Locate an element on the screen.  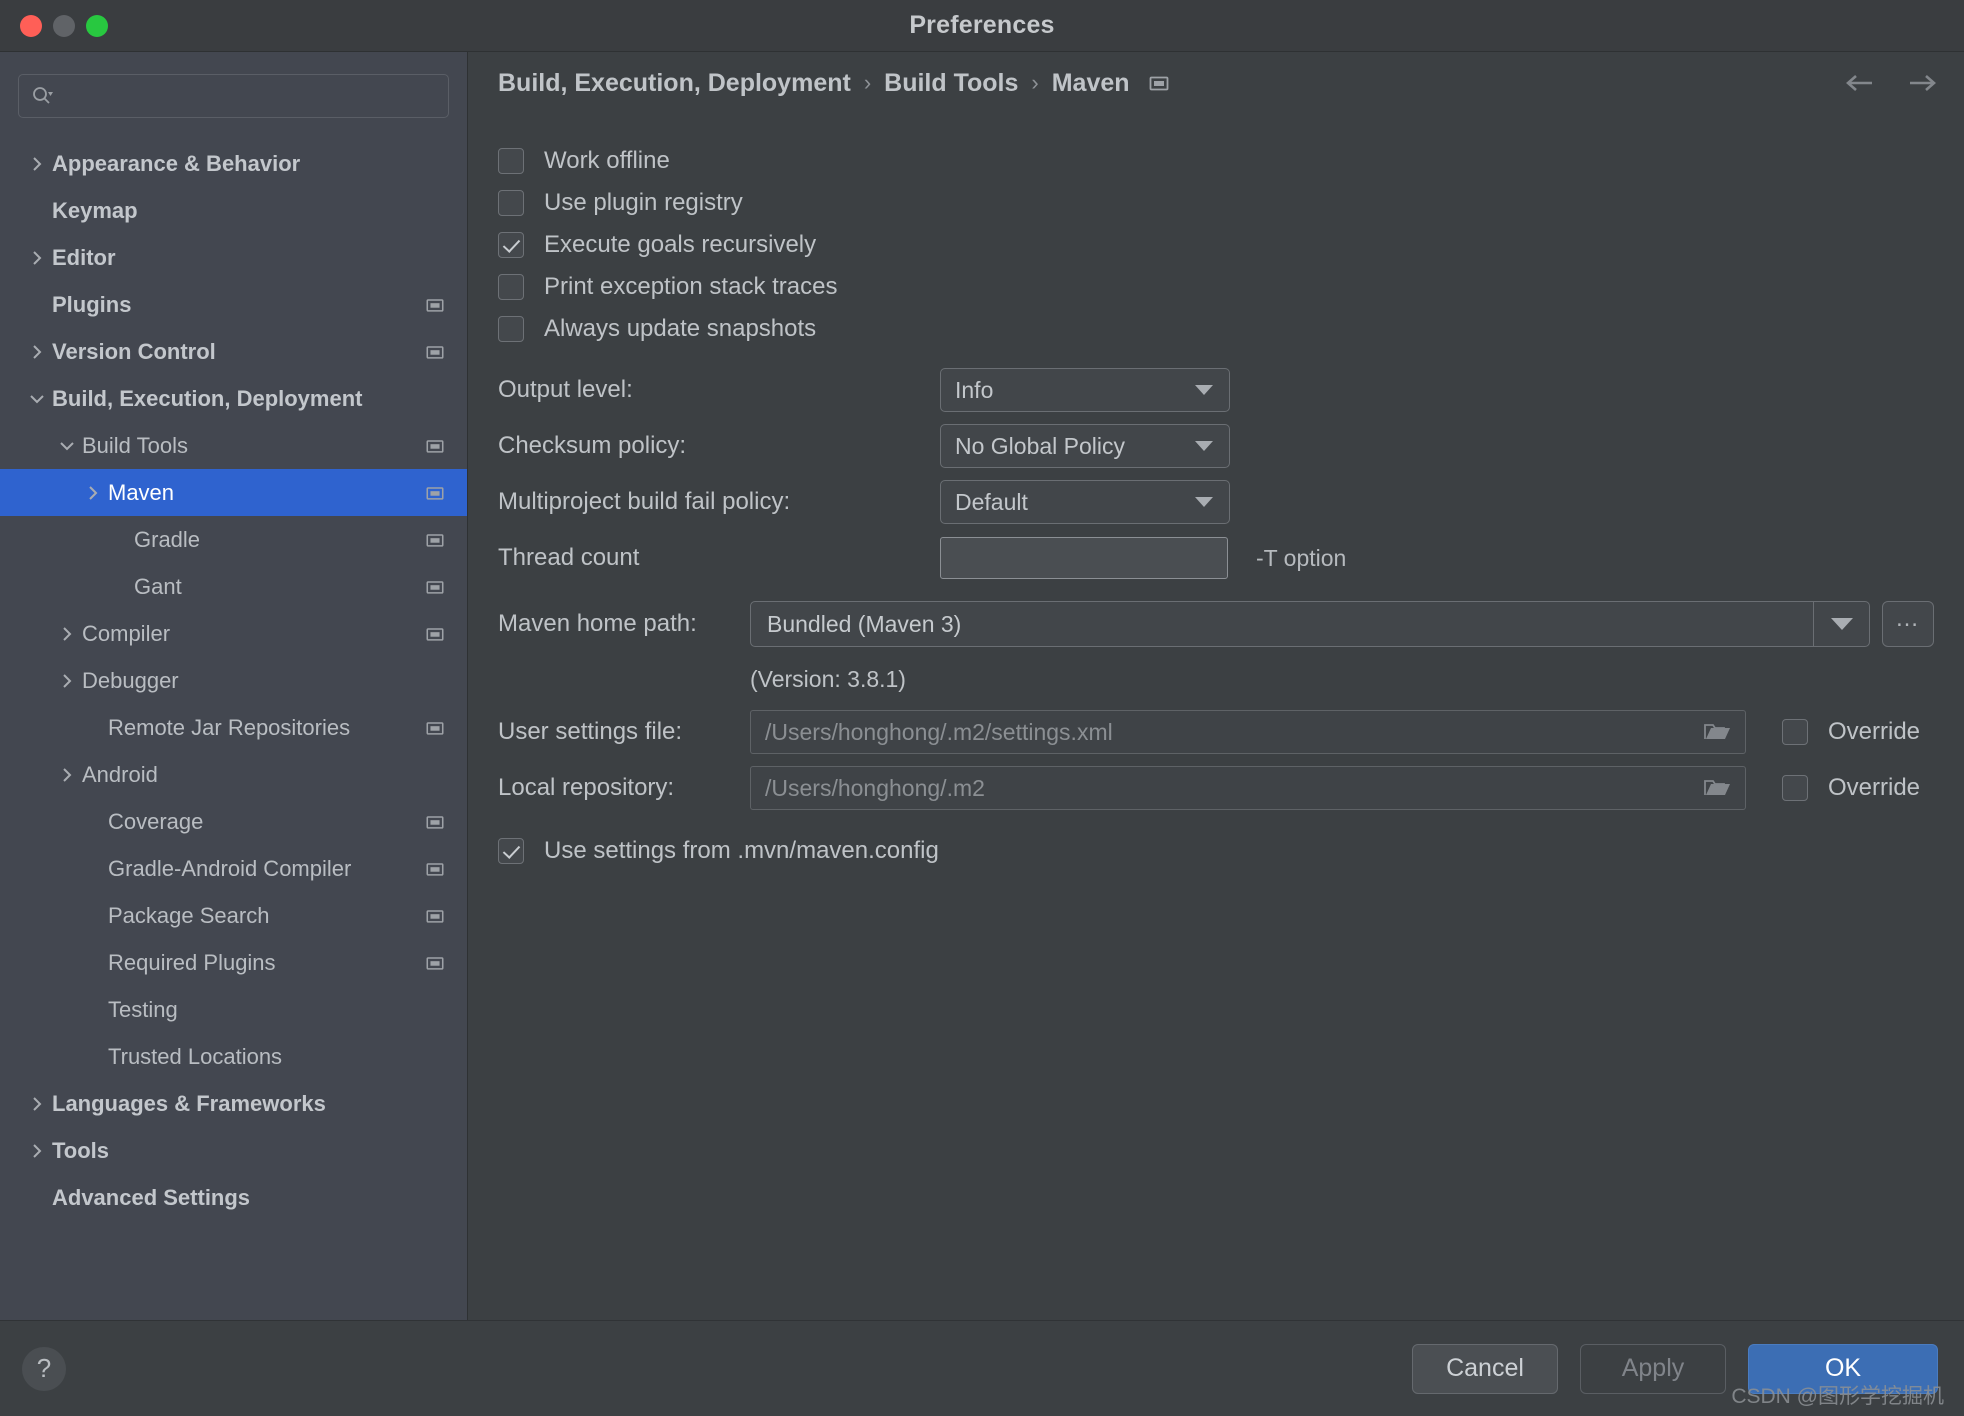
sidebar-item-debugger: Debugger is located at coordinates (233, 680).